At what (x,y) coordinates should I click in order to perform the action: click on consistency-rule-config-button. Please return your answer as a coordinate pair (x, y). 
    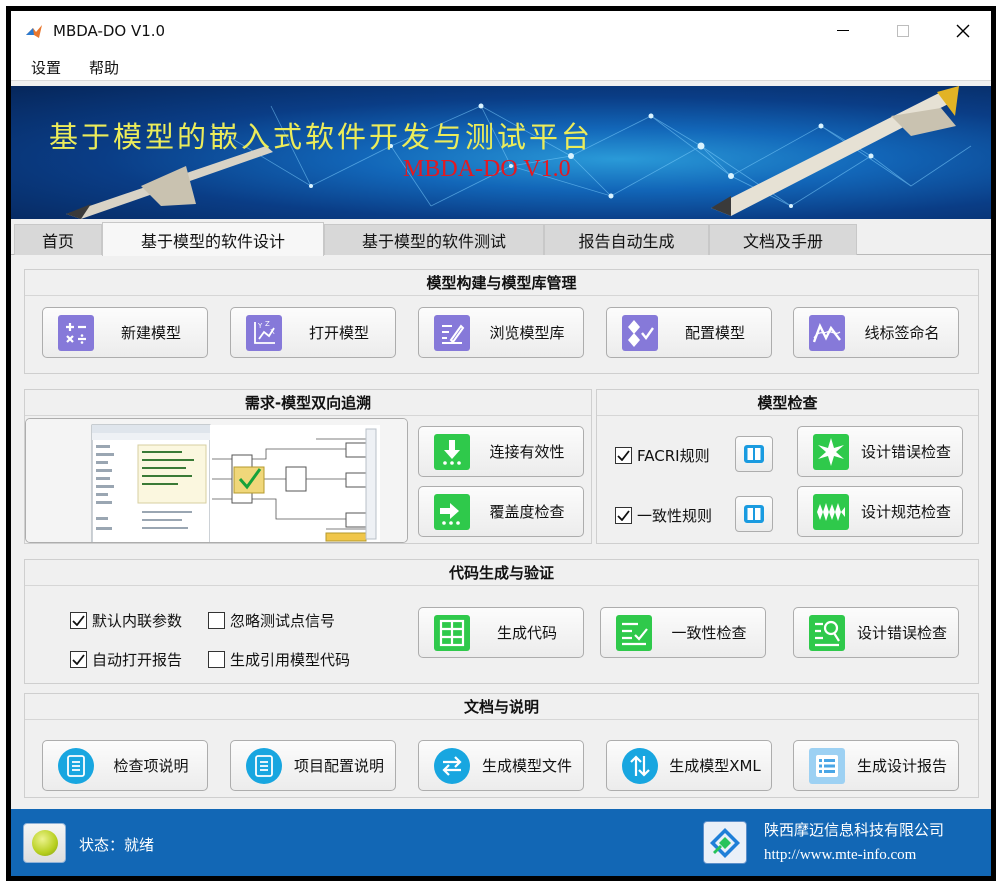
    Looking at the image, I should click on (754, 514).